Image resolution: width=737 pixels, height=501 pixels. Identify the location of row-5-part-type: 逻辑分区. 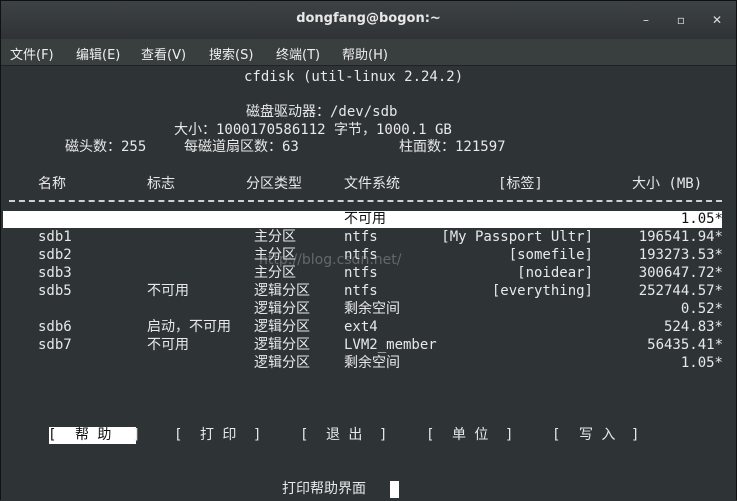
(282, 309).